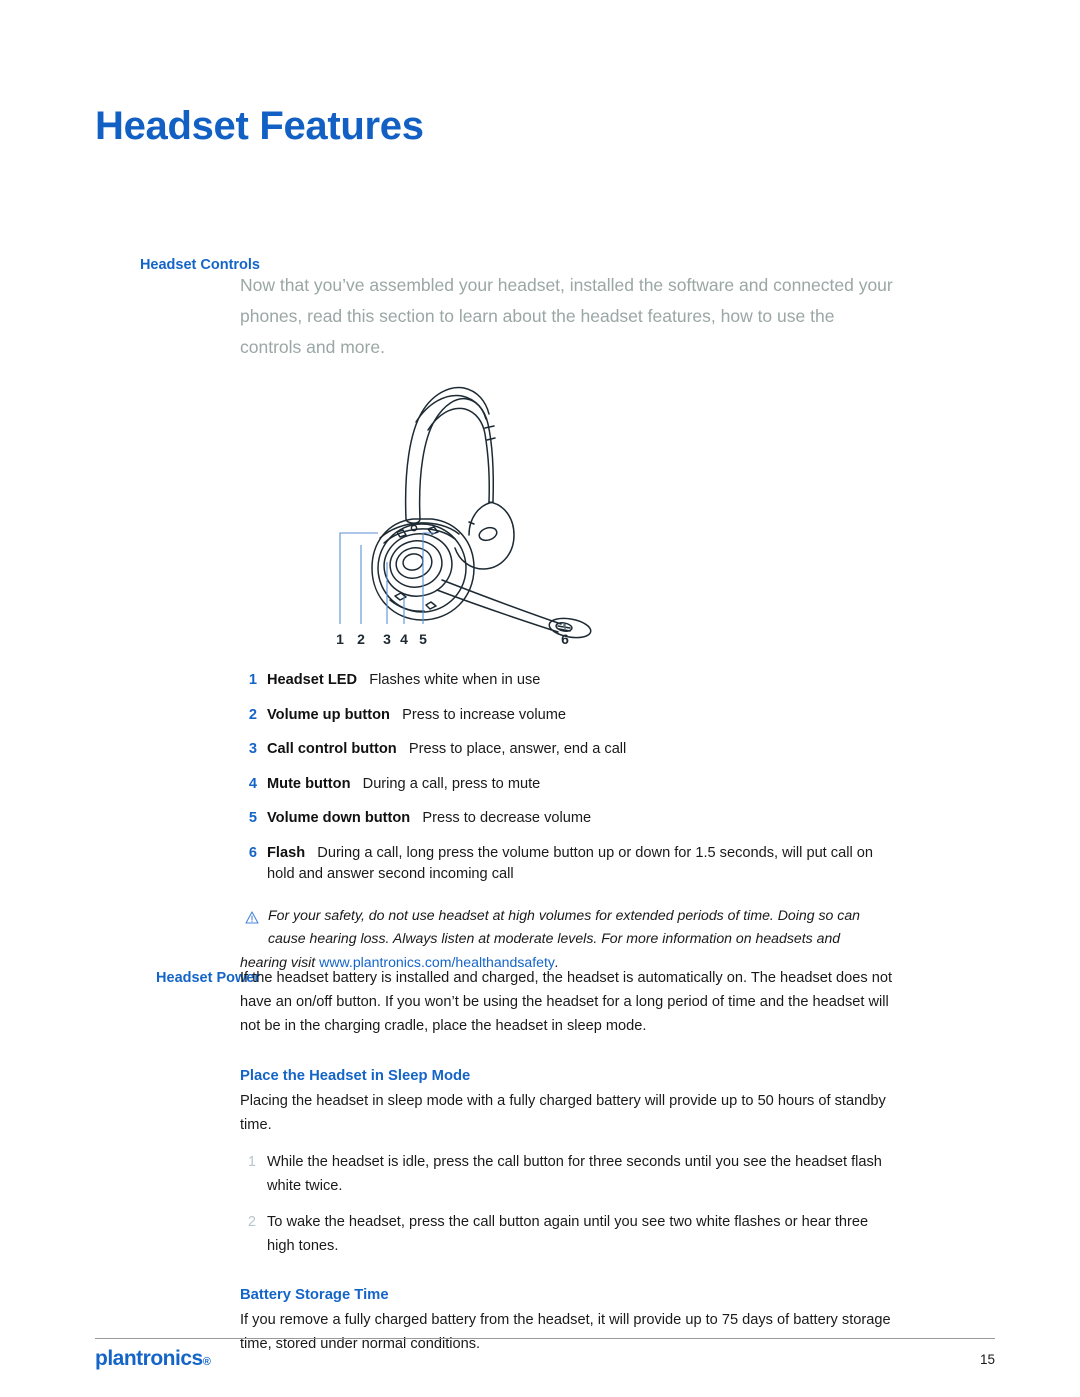 The height and width of the screenshot is (1397, 1080). What do you see at coordinates (340, 639) in the screenshot?
I see `svg-text: 1` at bounding box center [340, 639].